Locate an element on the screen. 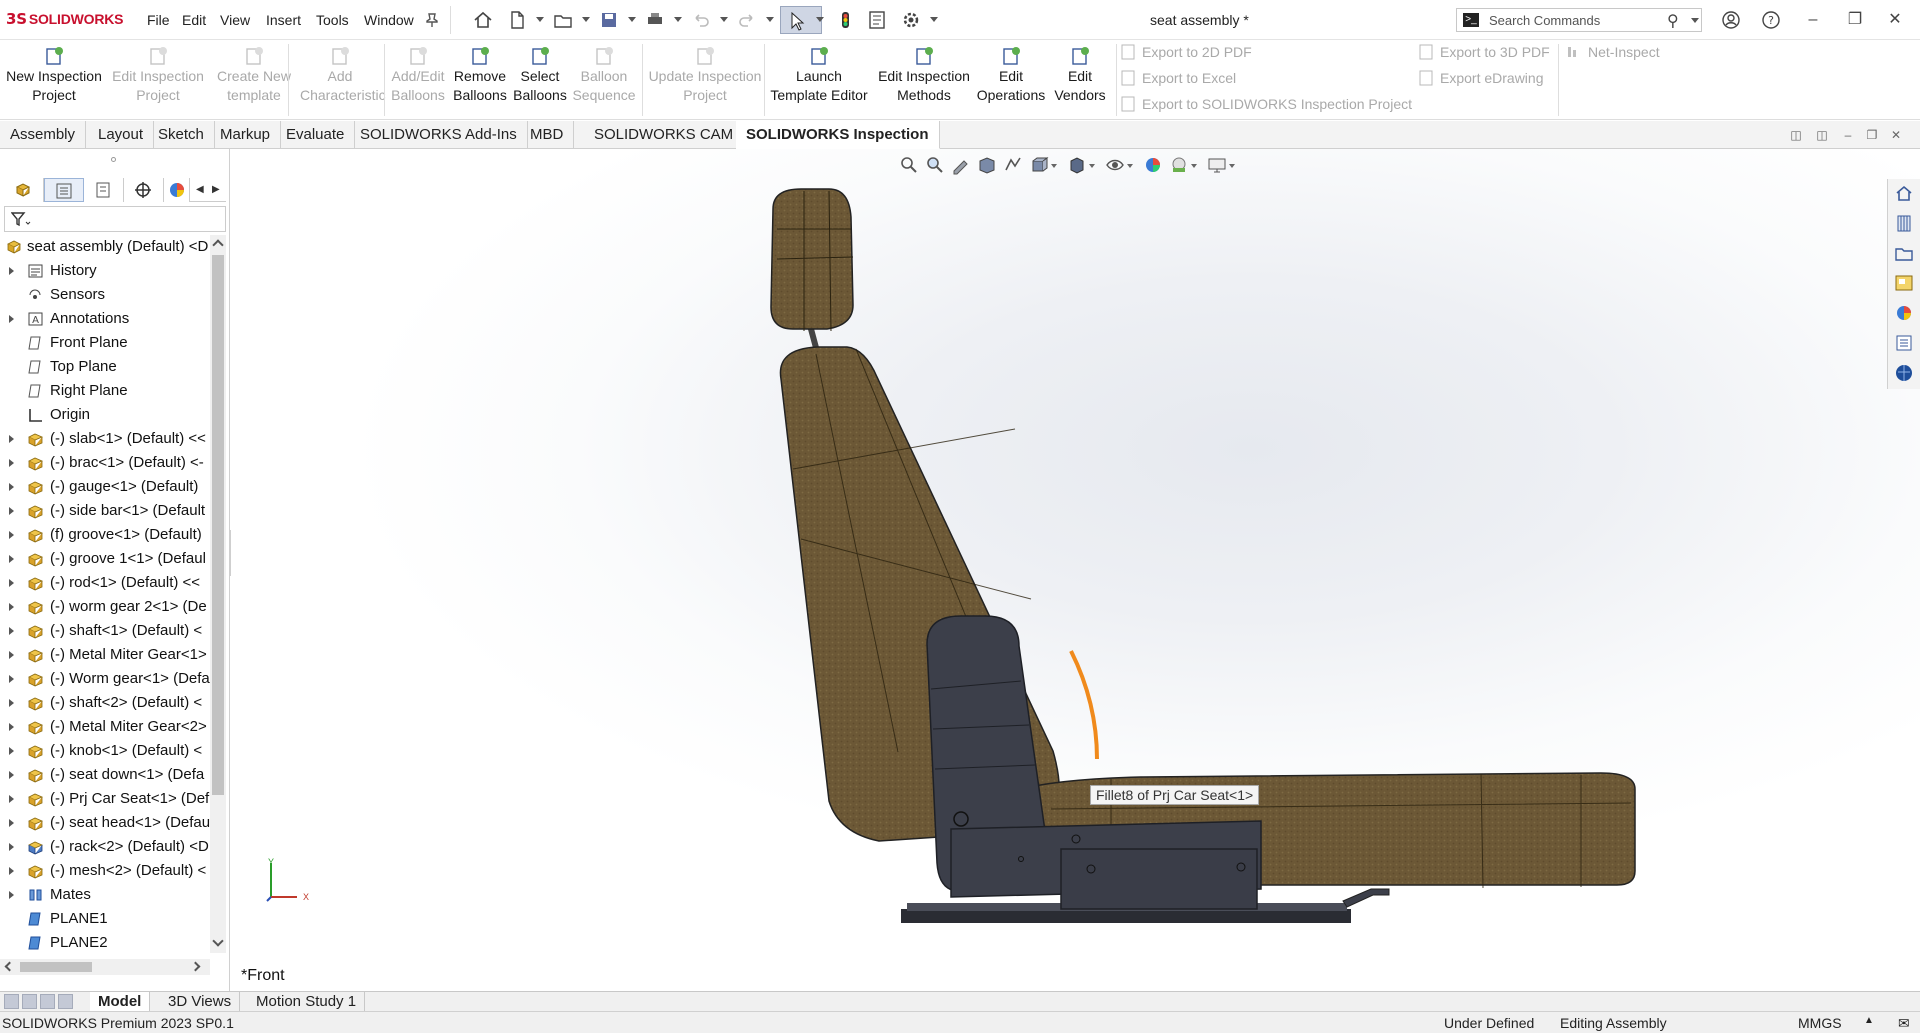  export-excel-button: Export to Excel is located at coordinates (1178, 78).